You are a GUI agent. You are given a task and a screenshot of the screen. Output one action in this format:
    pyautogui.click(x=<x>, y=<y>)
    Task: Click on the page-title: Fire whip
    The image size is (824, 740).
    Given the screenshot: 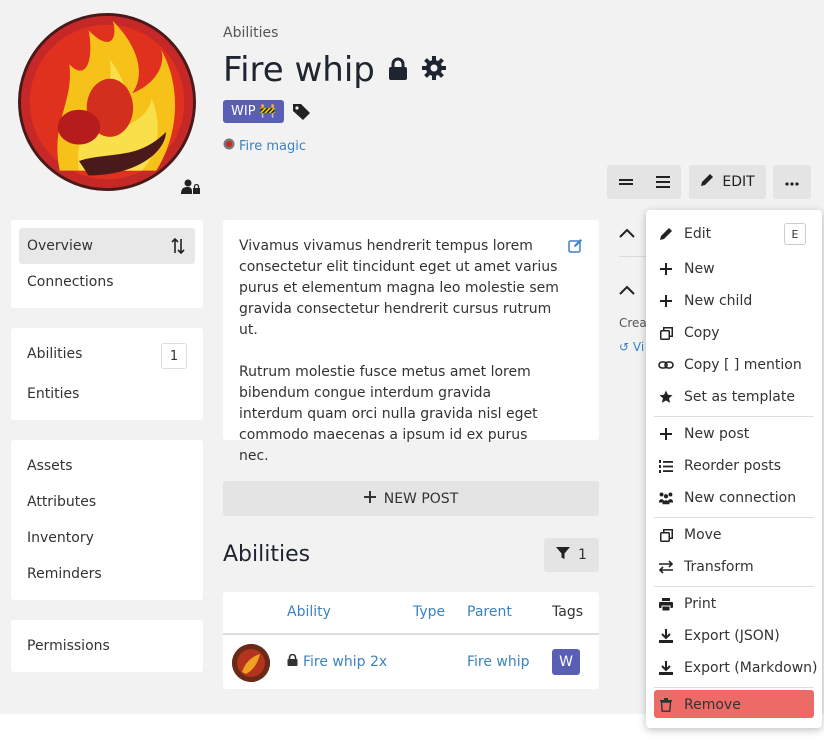 What is the action you would take?
    pyautogui.click(x=335, y=70)
    